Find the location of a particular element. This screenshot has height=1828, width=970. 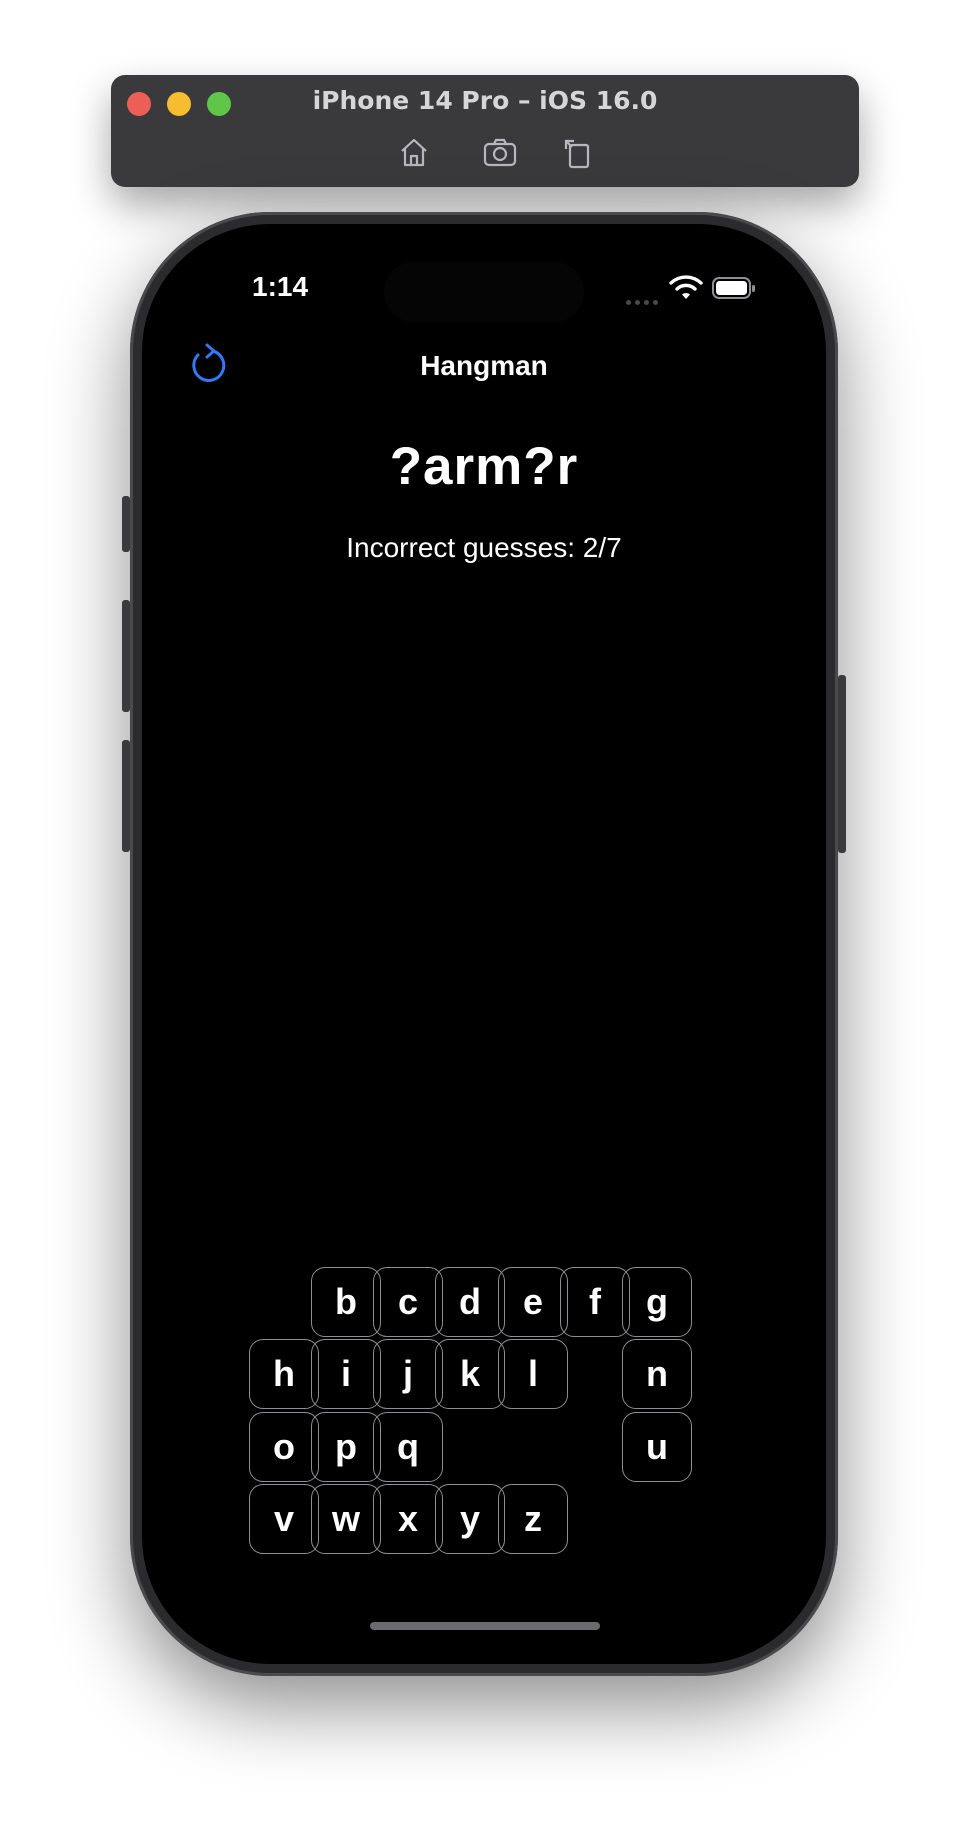

letter-key-o: o is located at coordinates (284, 1447).